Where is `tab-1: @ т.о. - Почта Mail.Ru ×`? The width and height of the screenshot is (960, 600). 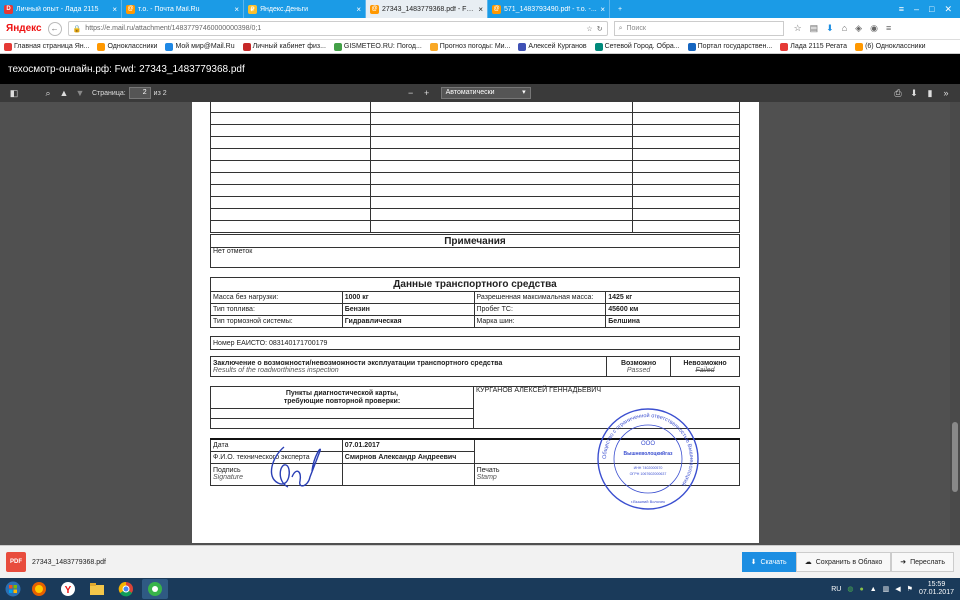 tab-1: @ т.о. - Почта Mail.Ru × is located at coordinates (183, 9).